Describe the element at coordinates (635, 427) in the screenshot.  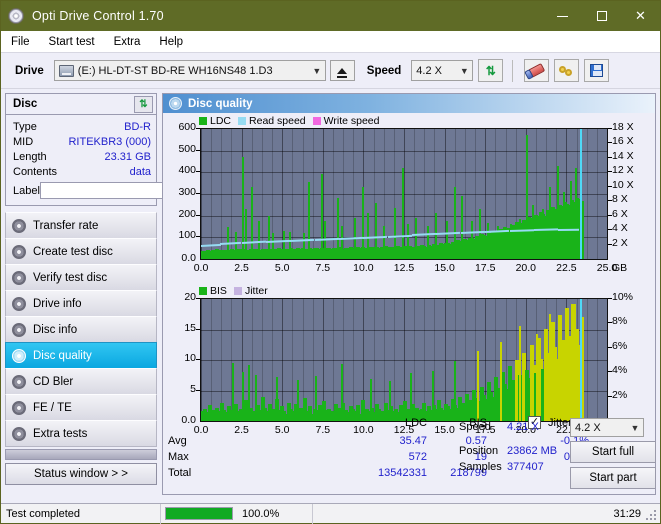
I see `chevron-down-icon: ▼` at that location.